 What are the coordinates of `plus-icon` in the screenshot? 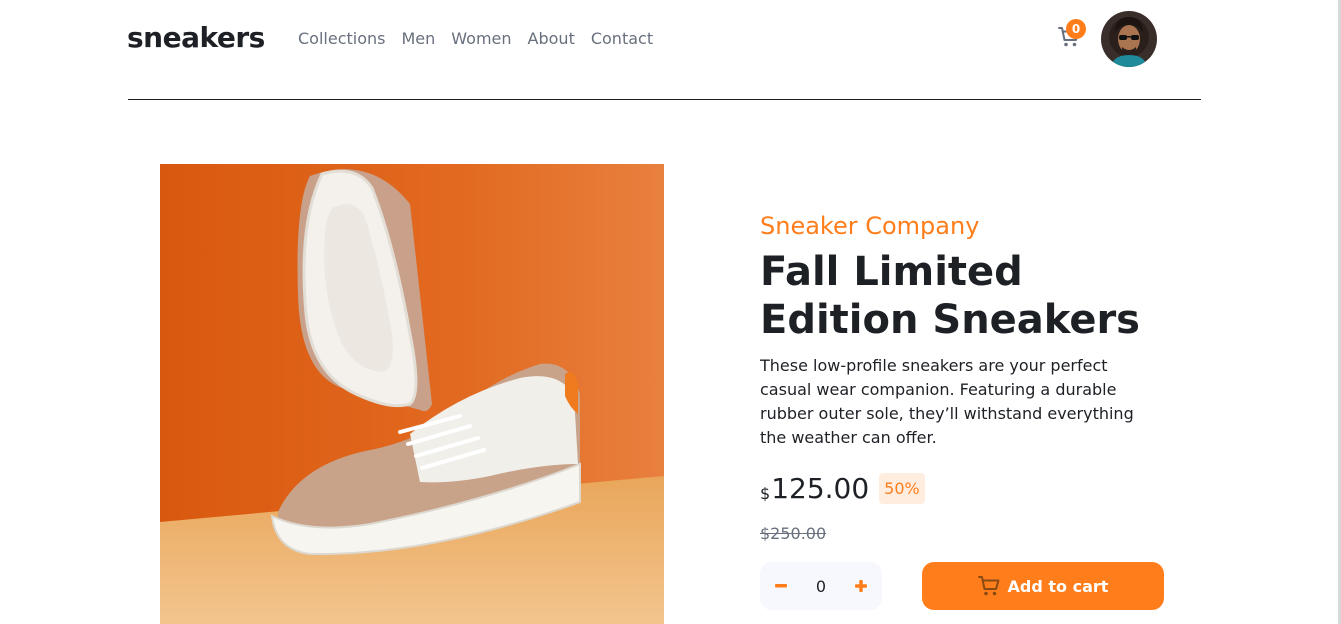 It's located at (861, 586).